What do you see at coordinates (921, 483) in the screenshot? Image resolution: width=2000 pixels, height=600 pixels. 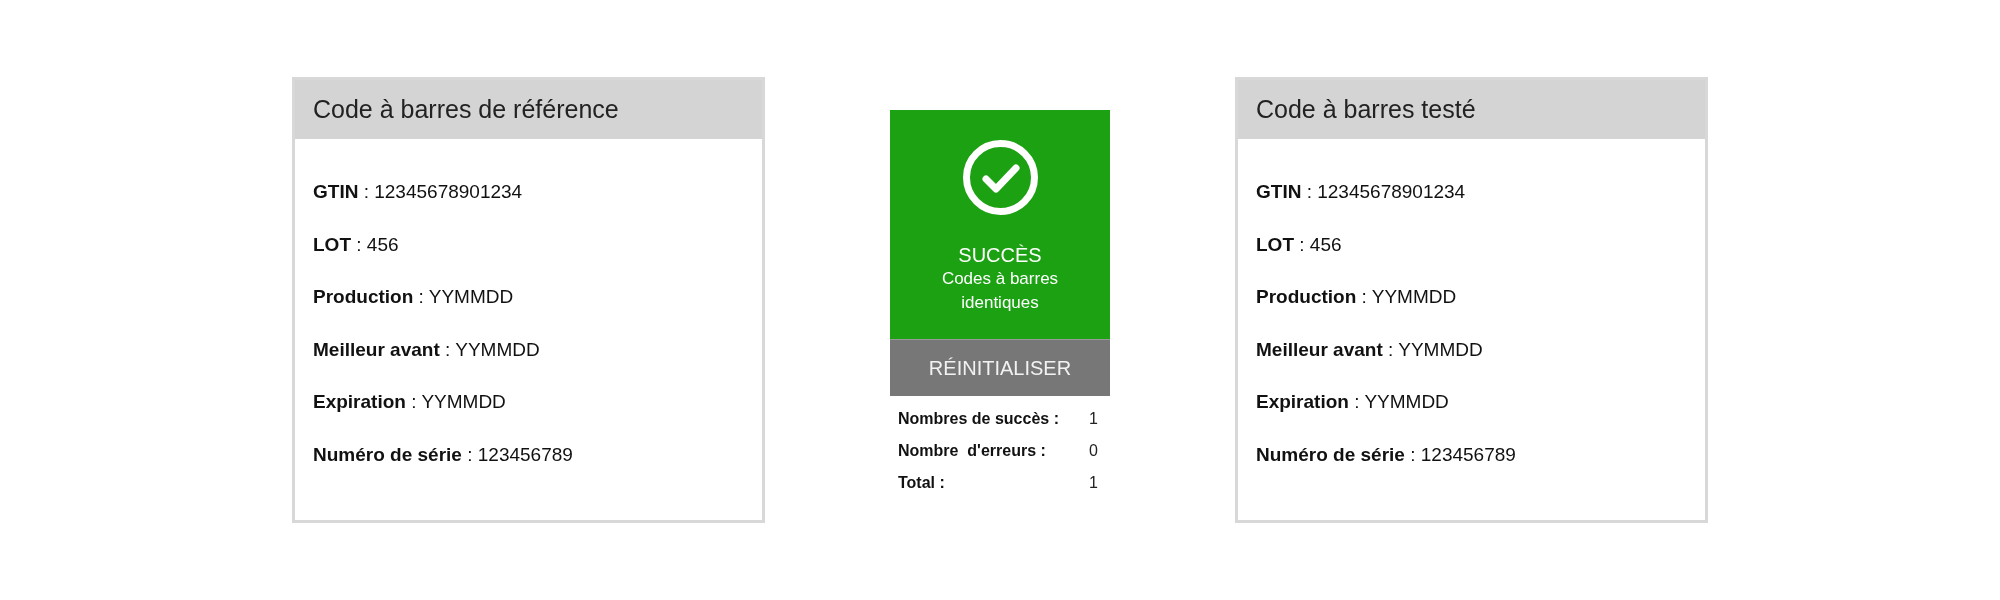 I see `stat-label: Total :` at bounding box center [921, 483].